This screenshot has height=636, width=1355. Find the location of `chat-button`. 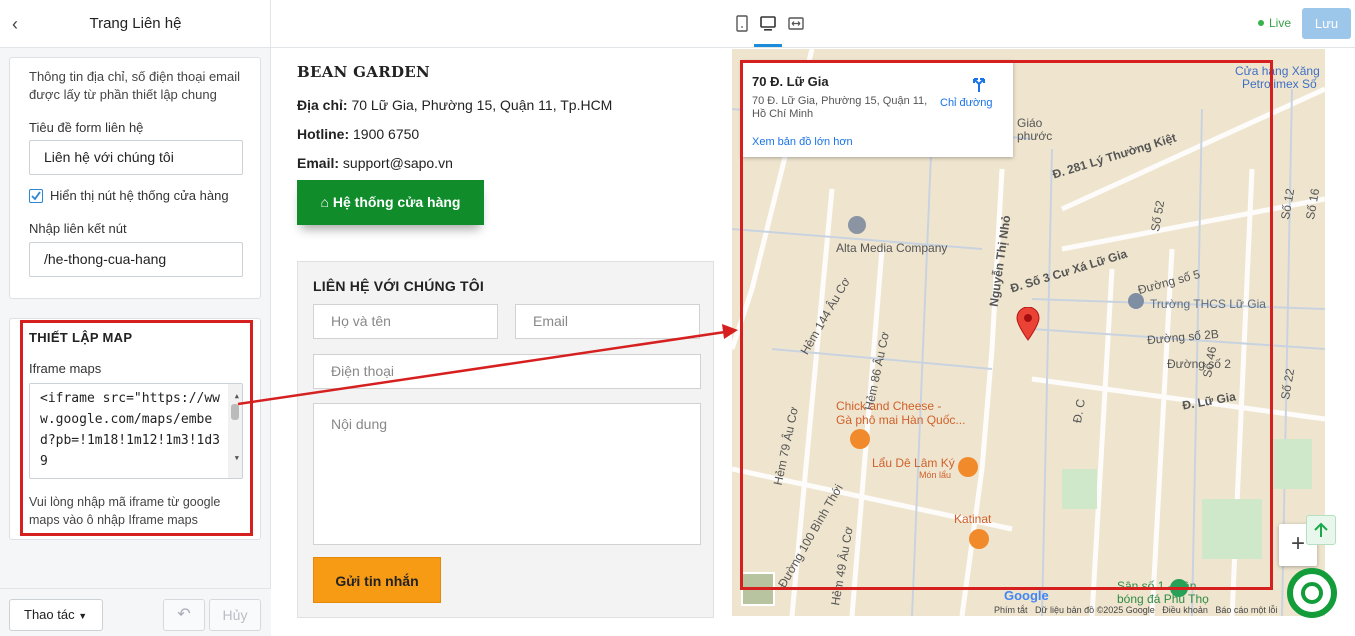

chat-button is located at coordinates (1312, 593).